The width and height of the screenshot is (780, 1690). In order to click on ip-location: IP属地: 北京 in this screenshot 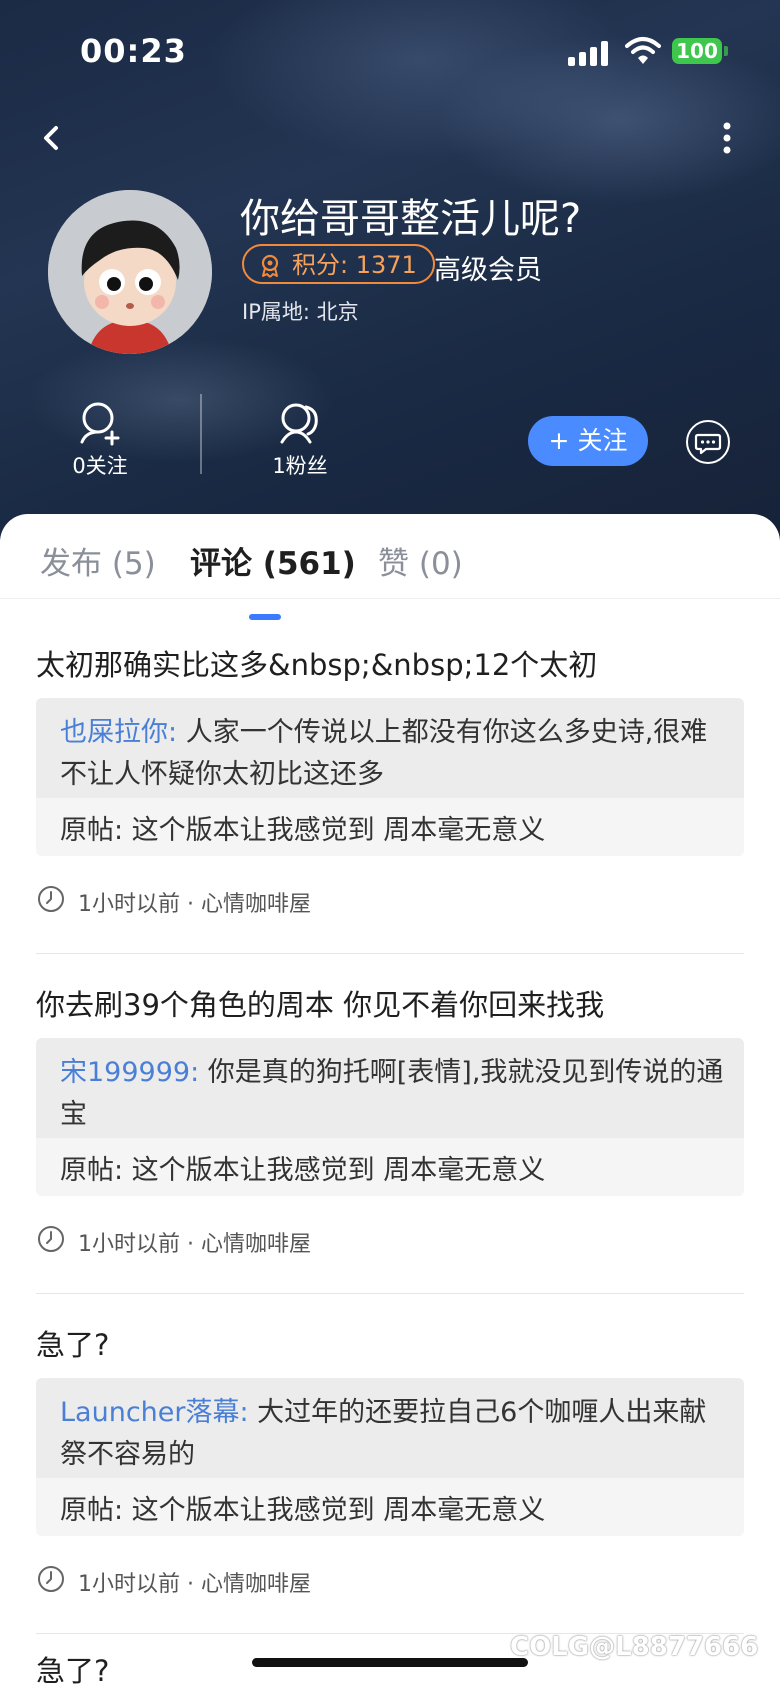, I will do `click(300, 312)`.